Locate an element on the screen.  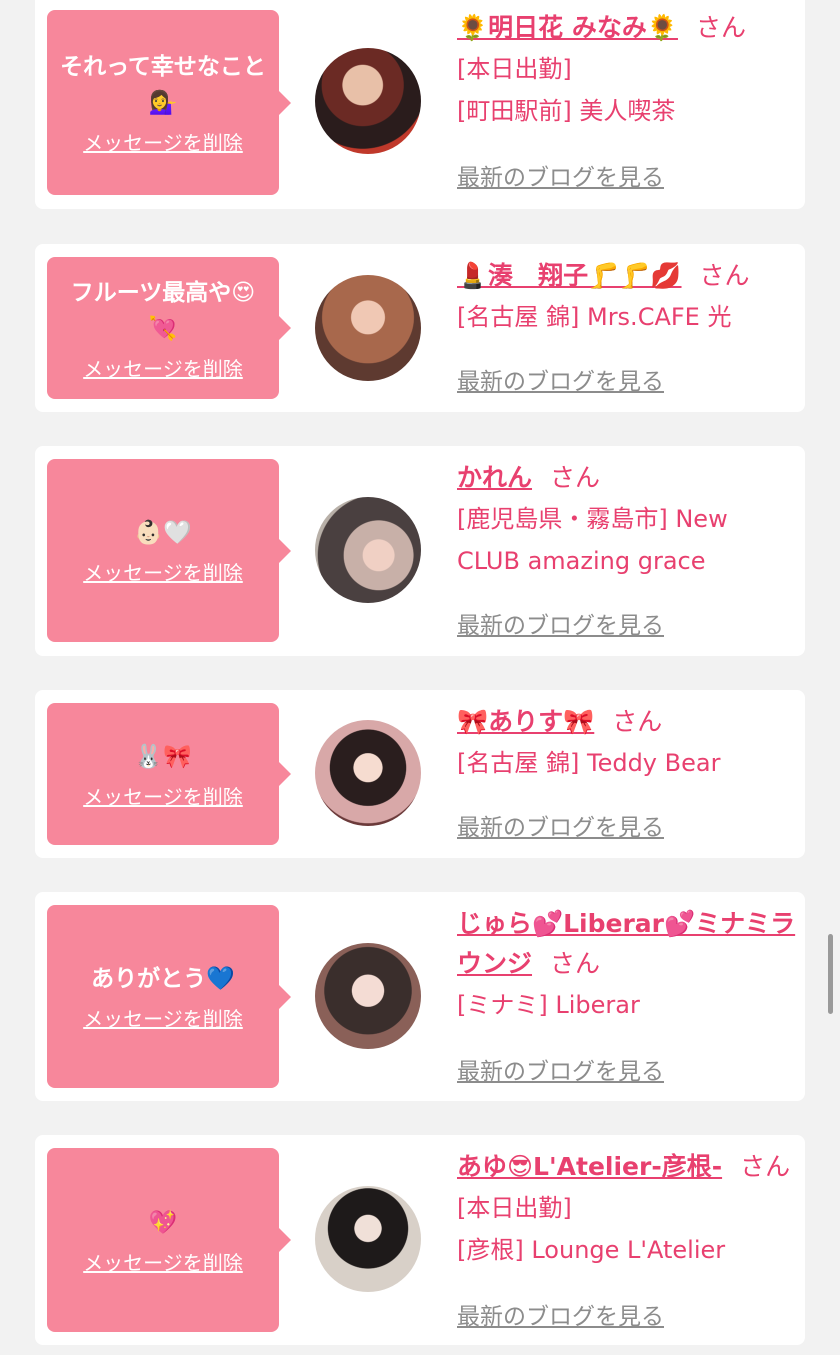
message-text: それって幸せなこと💁‍♀️ is located at coordinates (163, 85).